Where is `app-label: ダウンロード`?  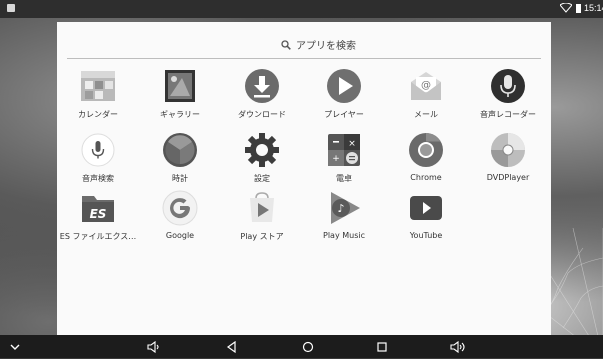
app-label: ダウンロード is located at coordinates (262, 114).